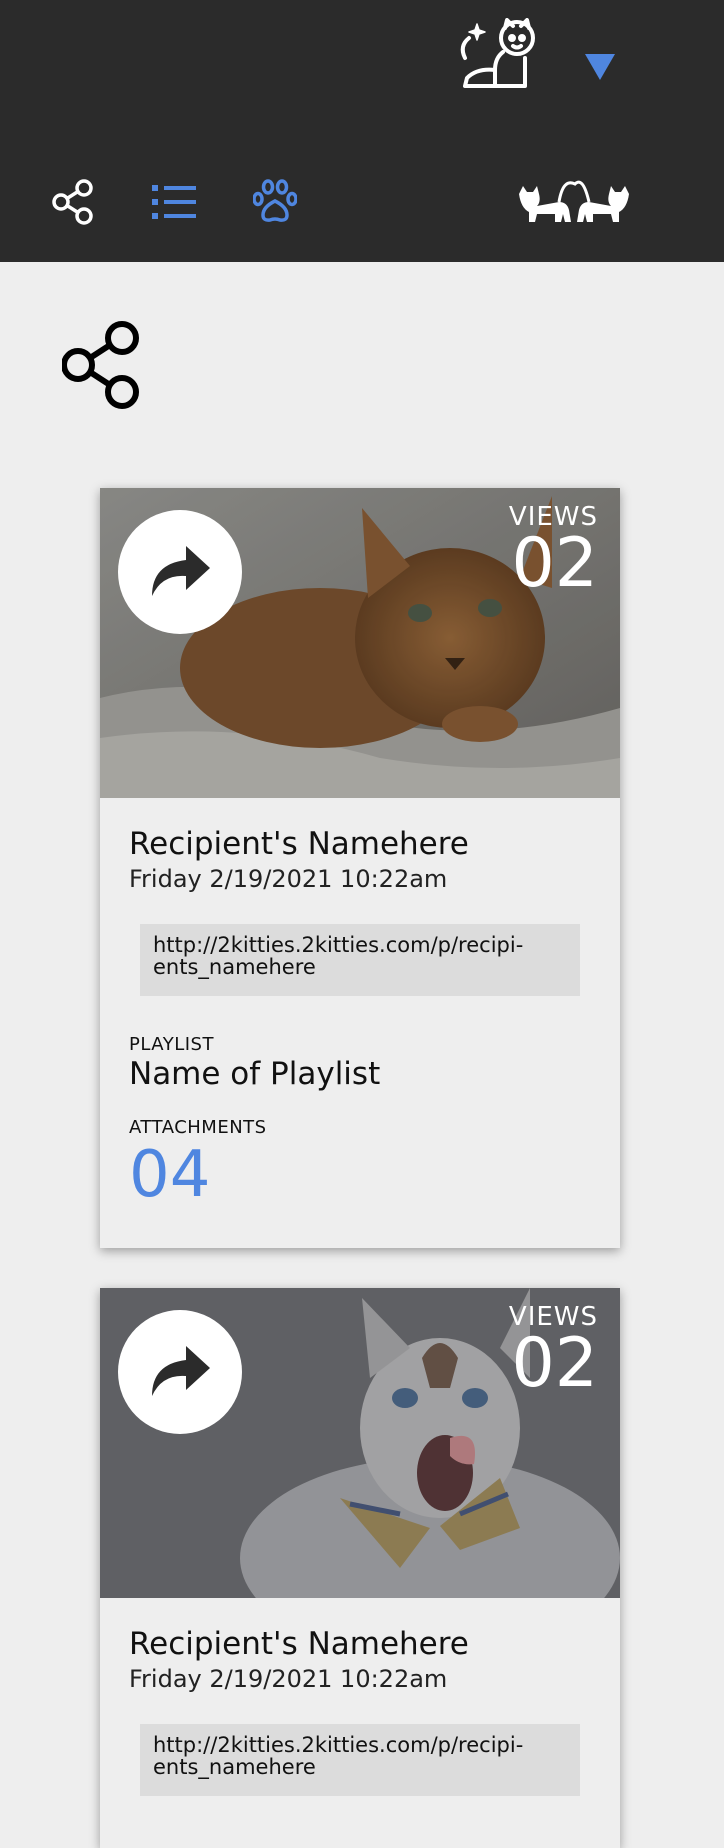 Image resolution: width=724 pixels, height=1848 pixels. What do you see at coordinates (255, 1074) in the screenshot?
I see `playlist-name: Name of Playlist` at bounding box center [255, 1074].